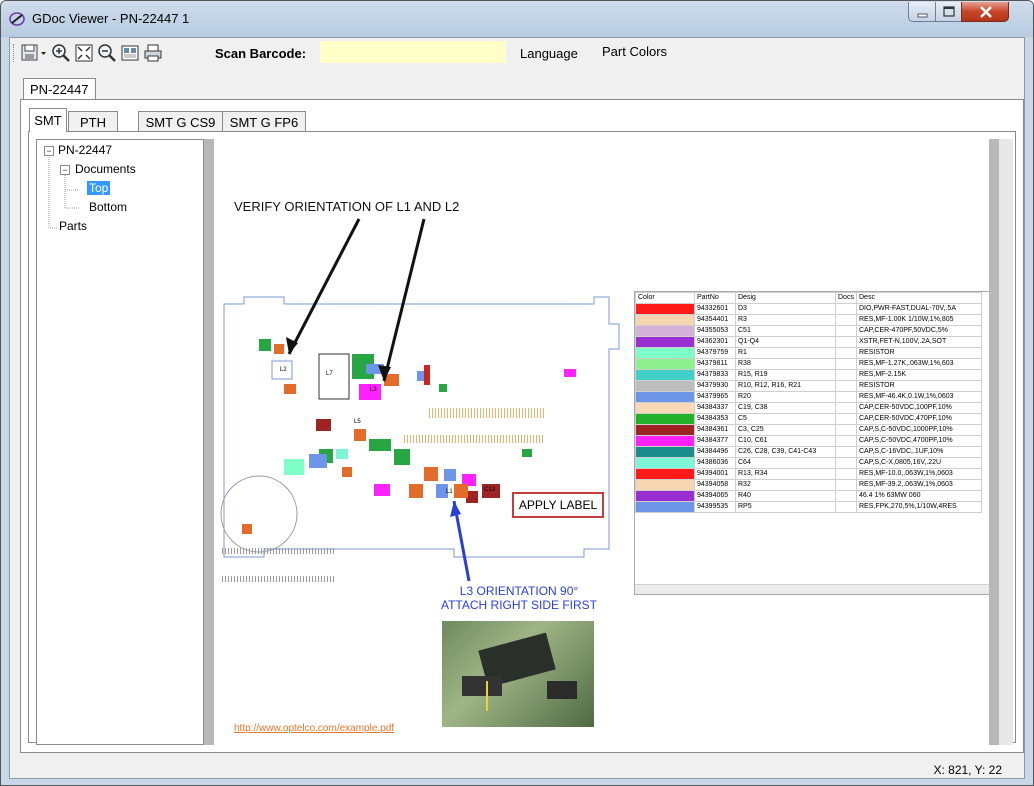 Image resolution: width=1034 pixels, height=786 pixels. Describe the element at coordinates (785, 430) in the screenshot. I see `bom-desig: C3, C25` at that location.